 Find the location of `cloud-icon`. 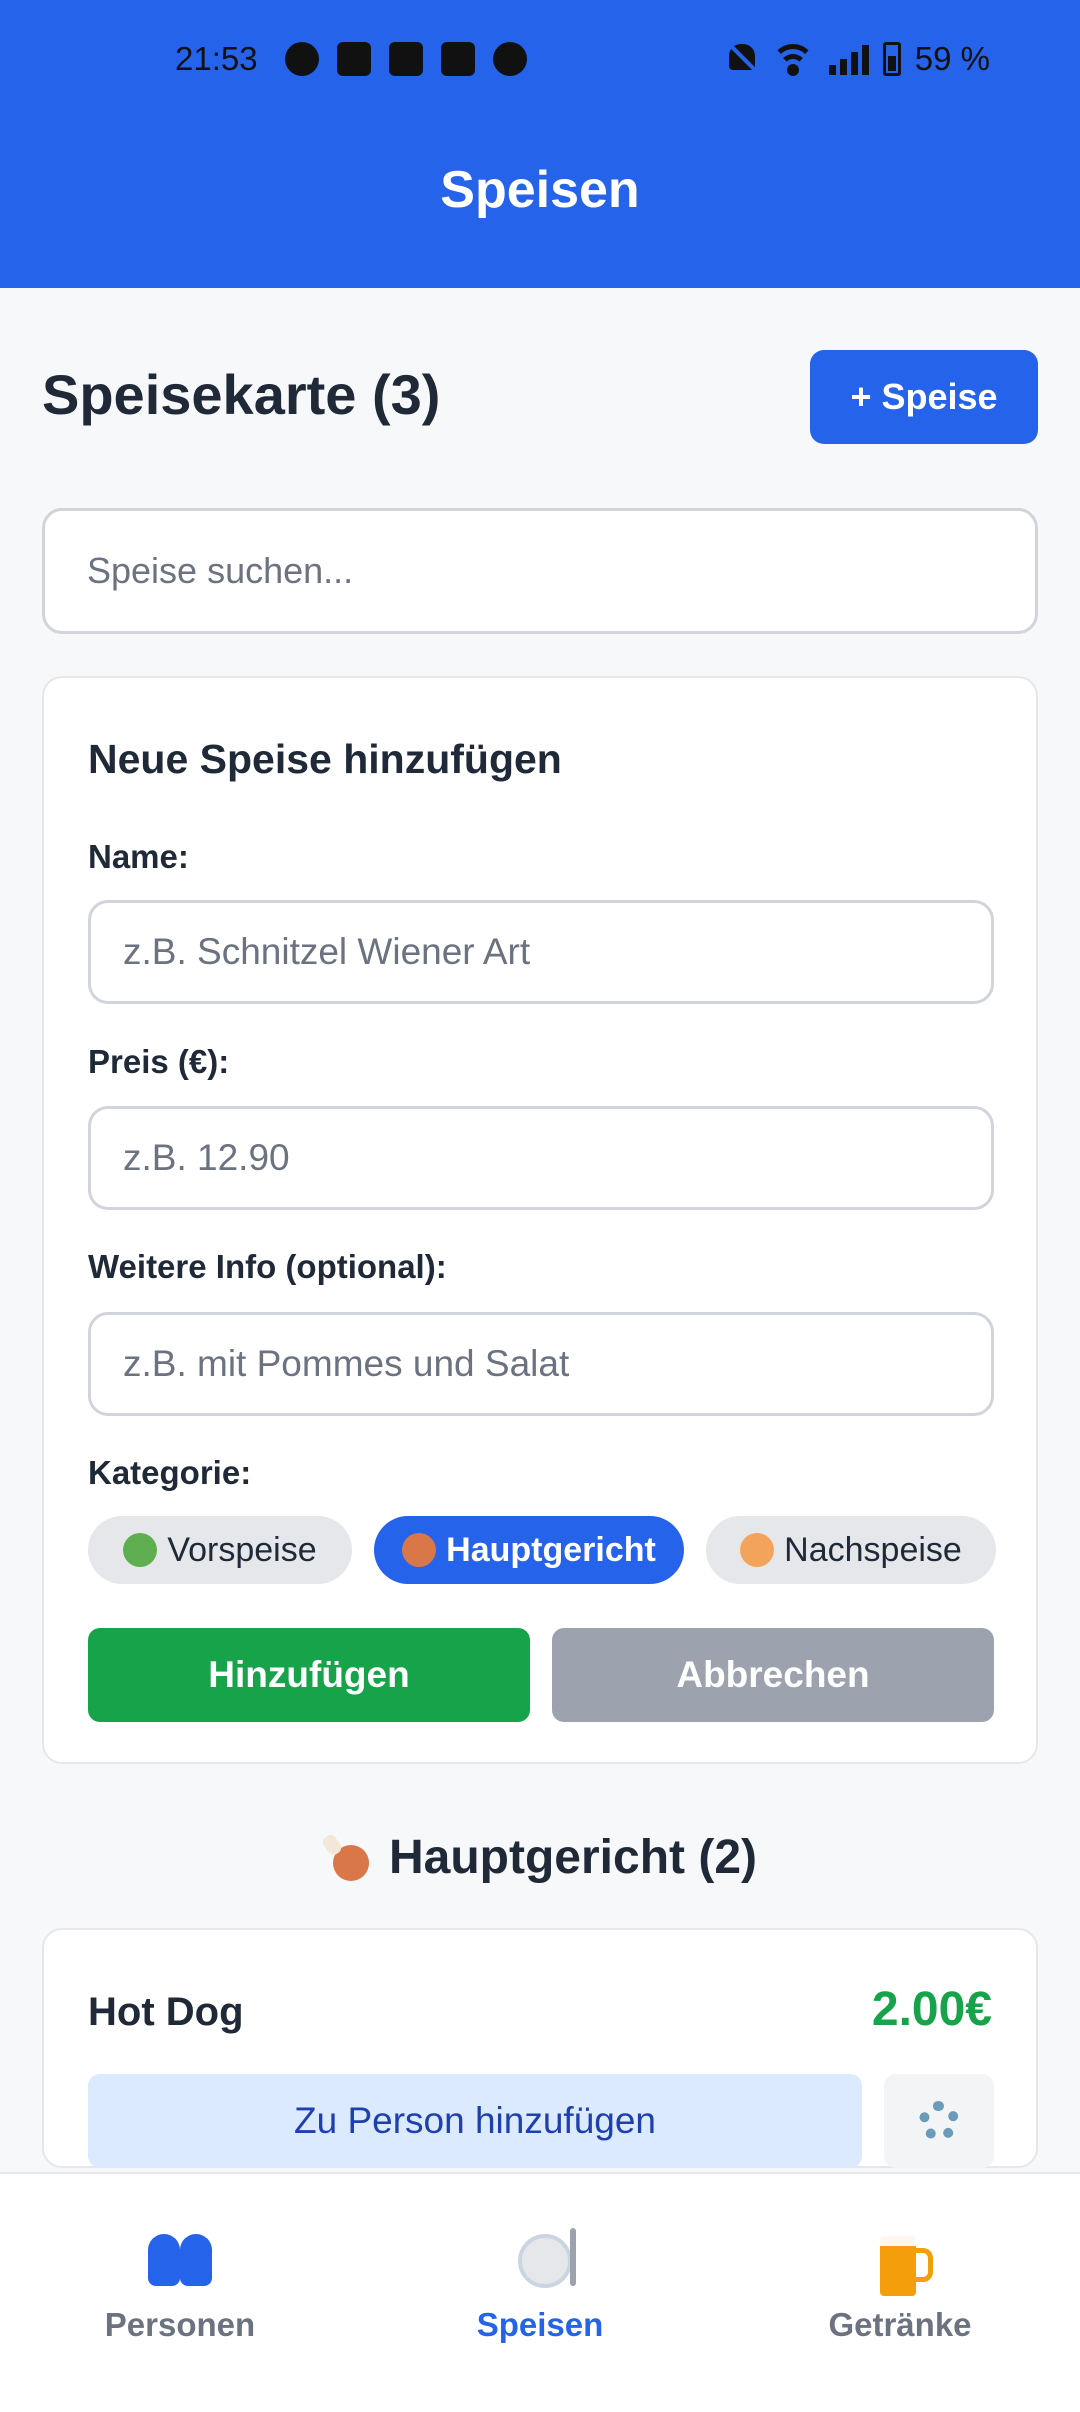

cloud-icon is located at coordinates (510, 59).